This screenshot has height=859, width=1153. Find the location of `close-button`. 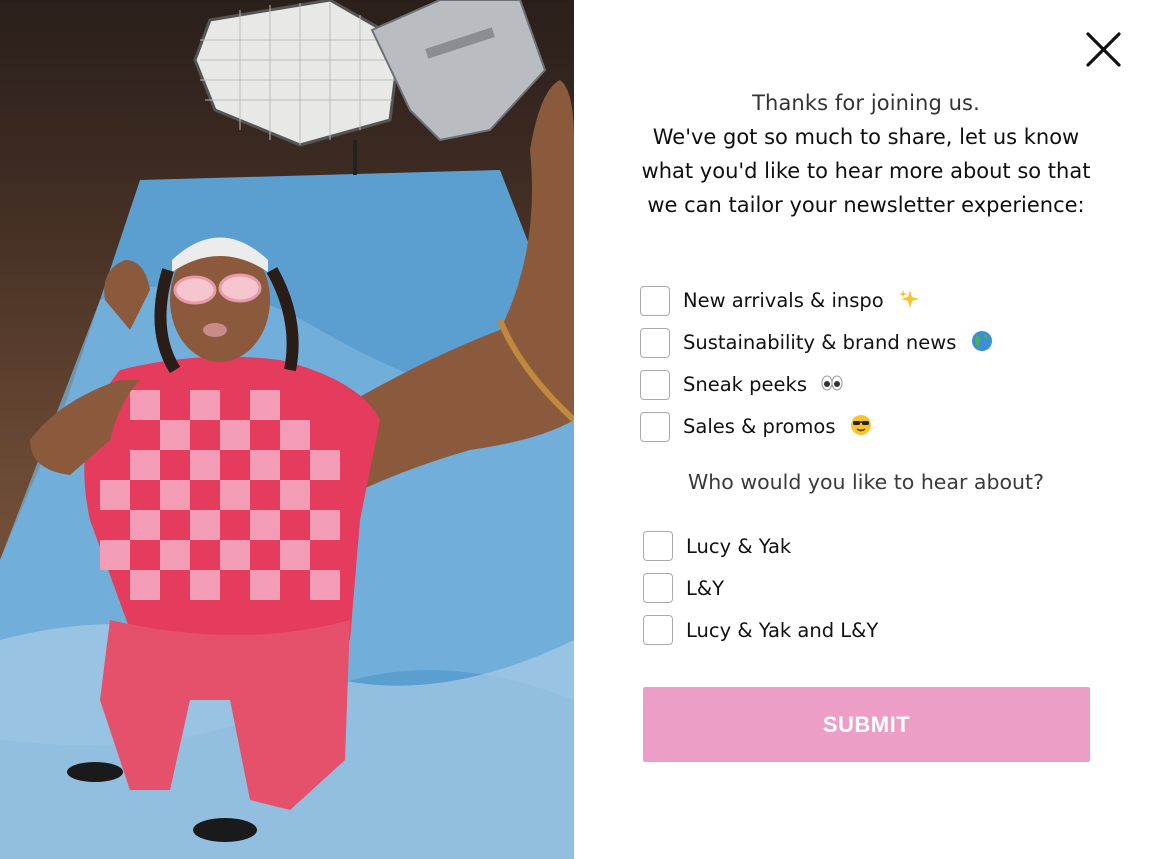

close-button is located at coordinates (1103, 50).